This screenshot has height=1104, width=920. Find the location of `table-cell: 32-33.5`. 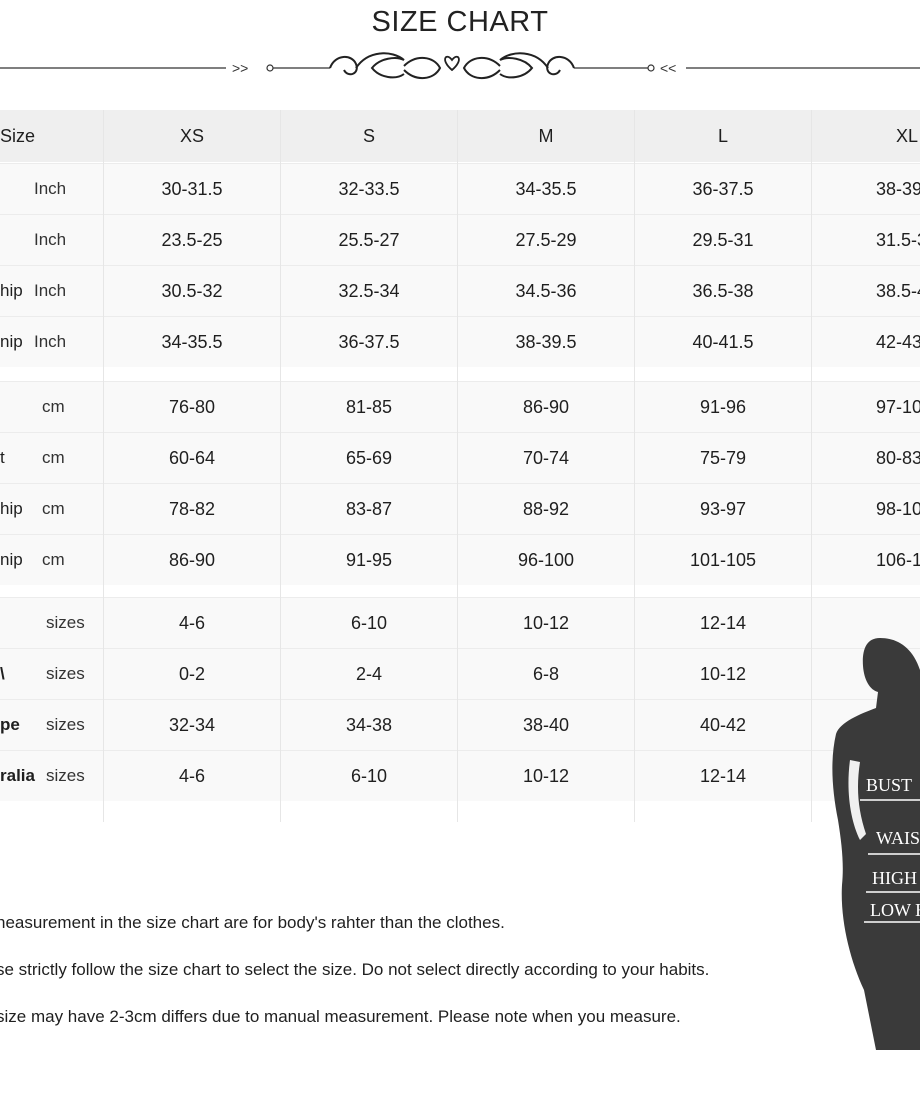

table-cell: 32-33.5 is located at coordinates (369, 188).